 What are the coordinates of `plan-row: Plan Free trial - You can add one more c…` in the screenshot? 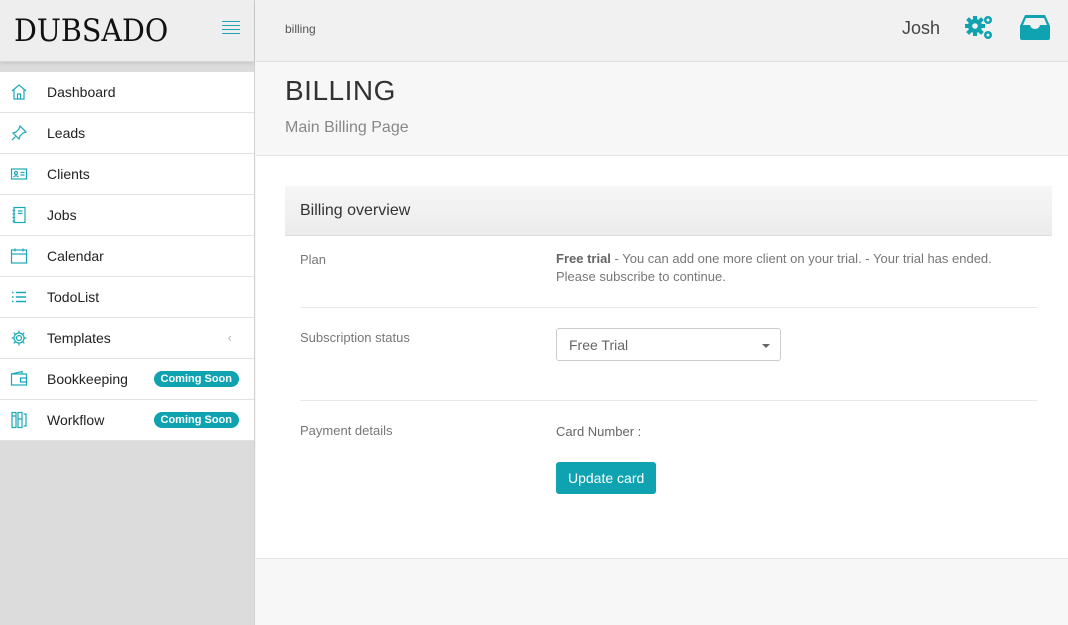 It's located at (668, 272).